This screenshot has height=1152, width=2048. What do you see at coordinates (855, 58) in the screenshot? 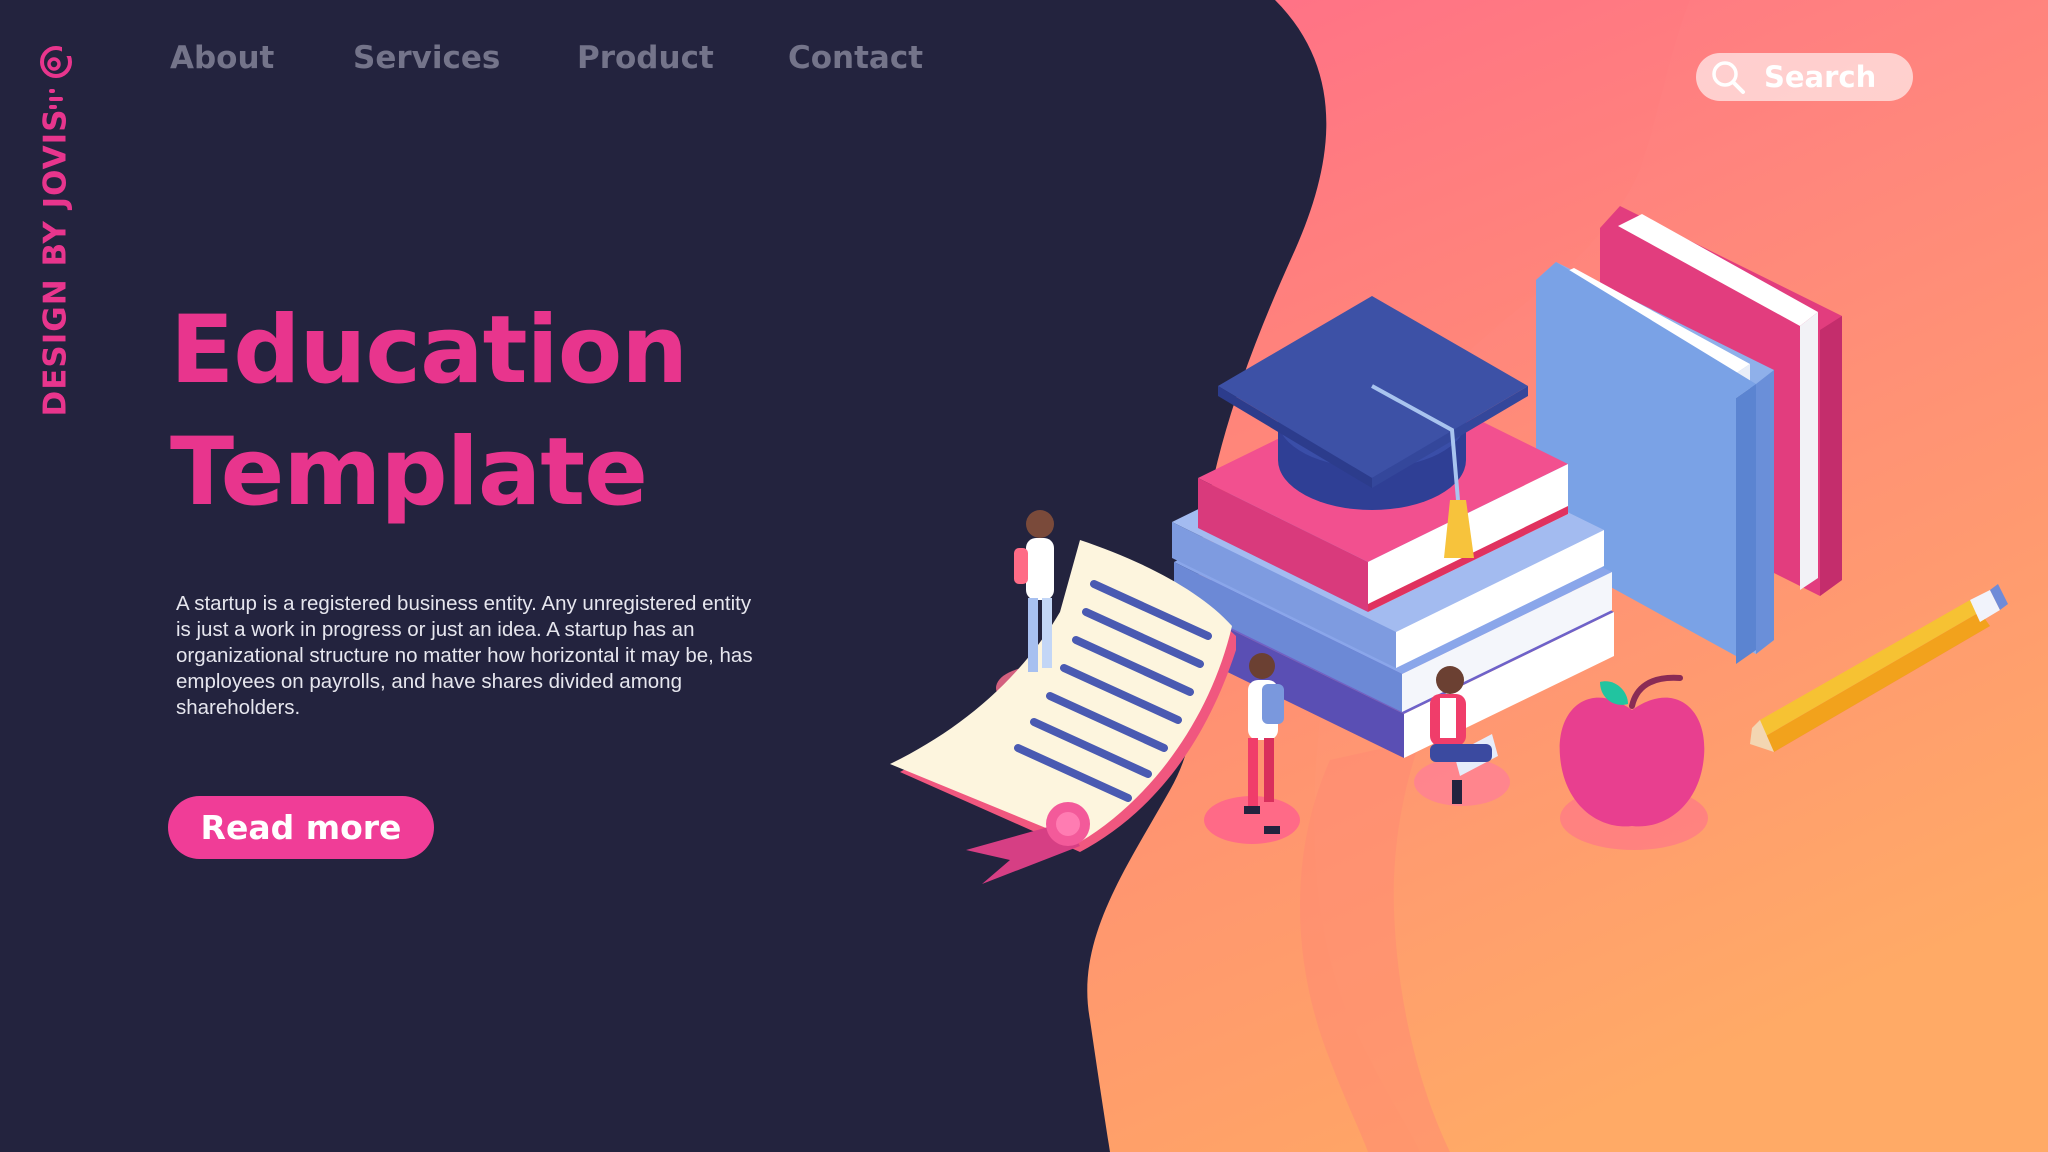
I see `nav-link-contact: Contact` at bounding box center [855, 58].